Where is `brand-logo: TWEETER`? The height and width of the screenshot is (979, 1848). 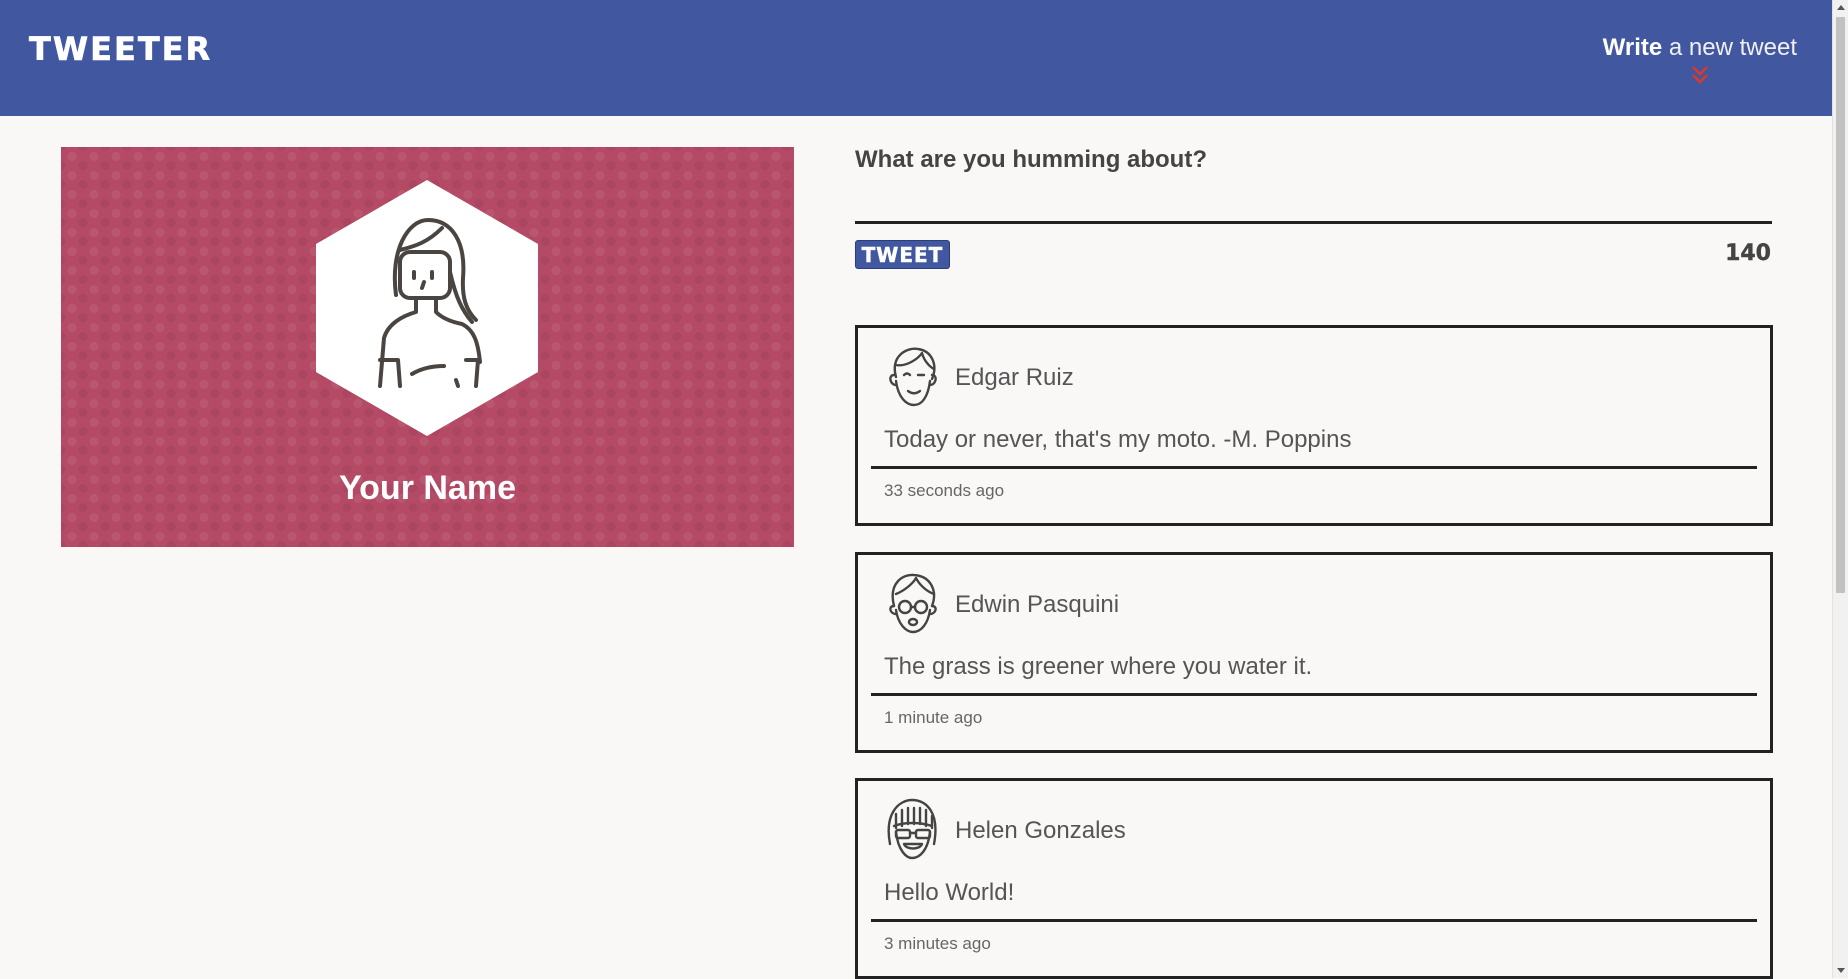 brand-logo: TWEETER is located at coordinates (120, 49).